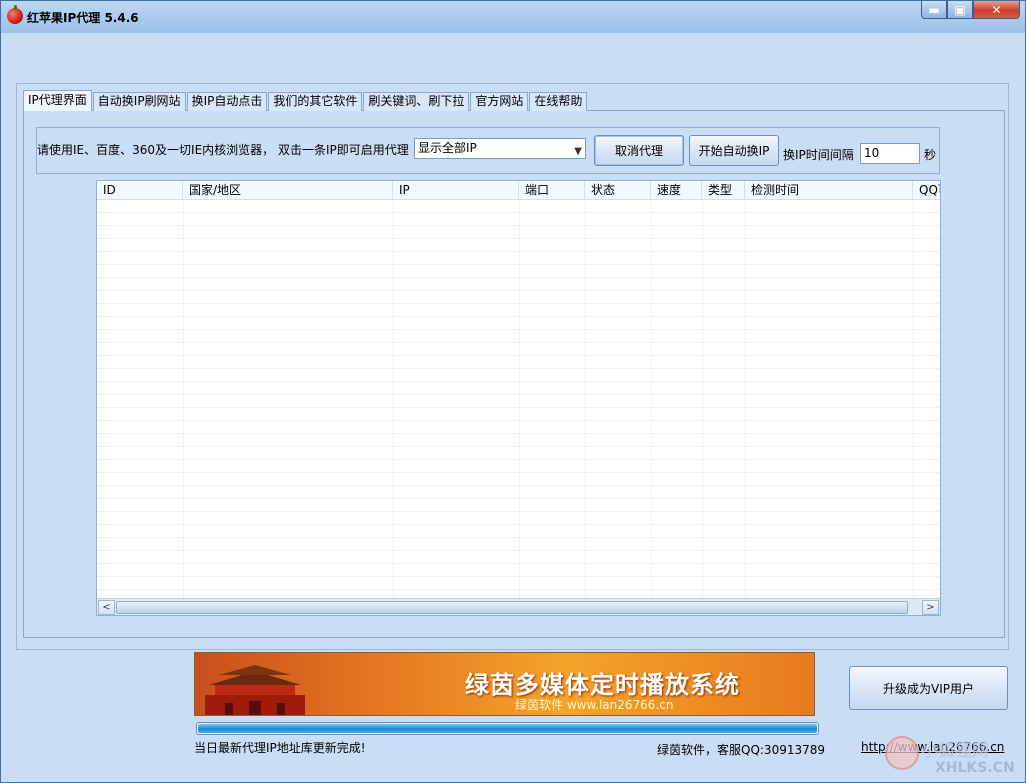 This screenshot has width=1026, height=783. Describe the element at coordinates (456, 190) in the screenshot. I see `column-header-ip: IP` at that location.